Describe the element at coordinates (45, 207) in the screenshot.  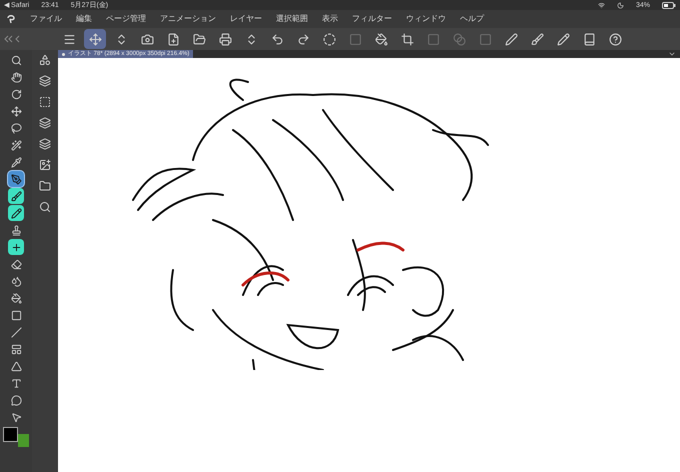
I see `search-icon` at that location.